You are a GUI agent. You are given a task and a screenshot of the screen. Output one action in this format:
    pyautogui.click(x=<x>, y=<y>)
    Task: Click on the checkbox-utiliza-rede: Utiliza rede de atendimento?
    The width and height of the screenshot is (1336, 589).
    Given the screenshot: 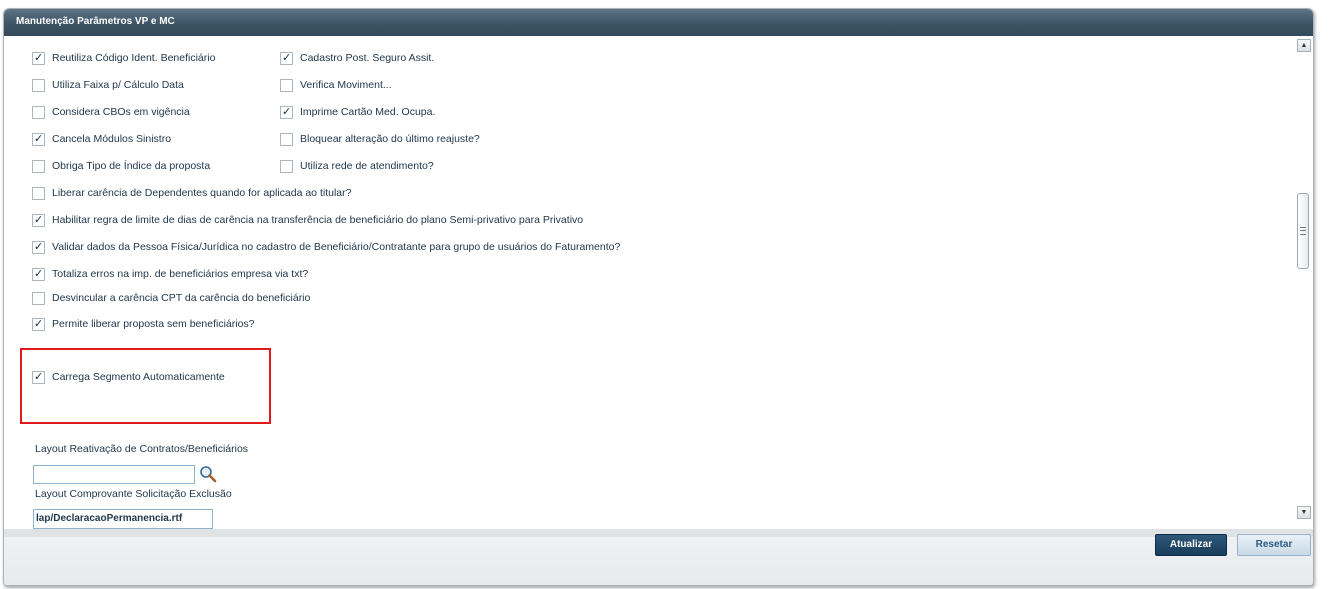 What is the action you would take?
    pyautogui.click(x=357, y=166)
    